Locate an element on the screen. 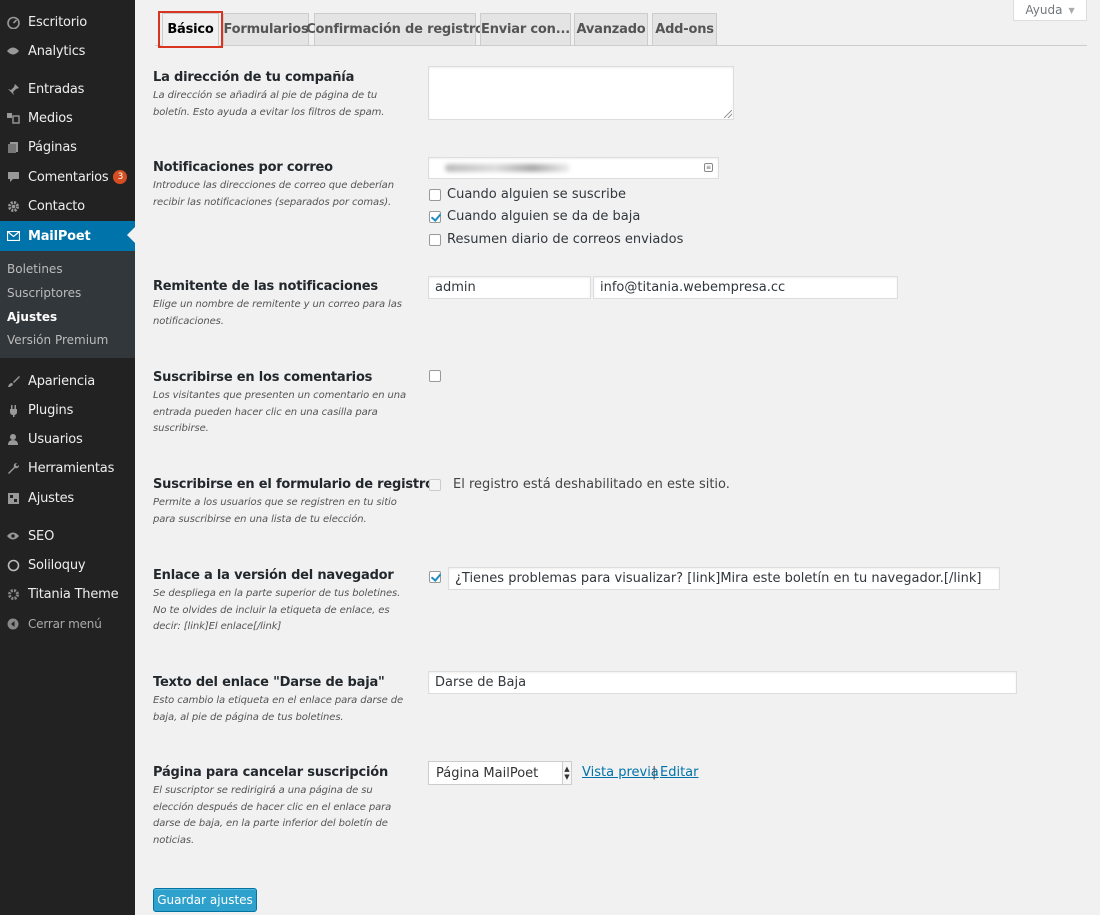 The height and width of the screenshot is (915, 1100). analytics-icon is located at coordinates (13, 51).